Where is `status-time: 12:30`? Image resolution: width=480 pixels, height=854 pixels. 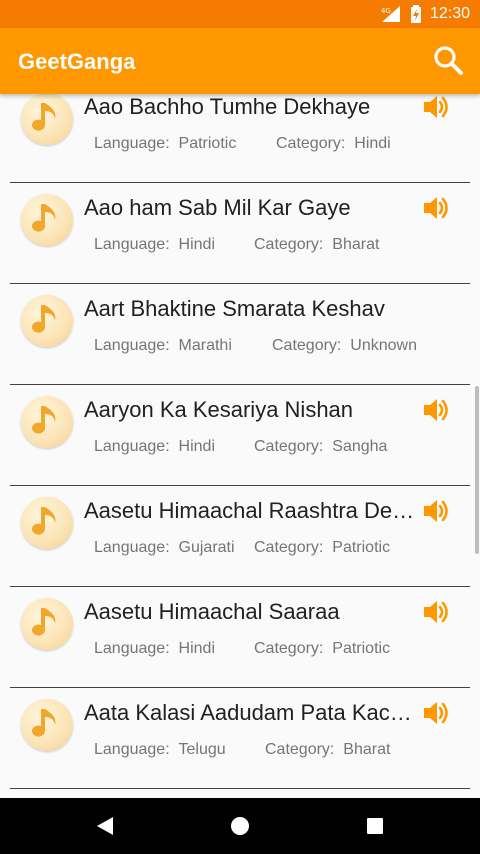 status-time: 12:30 is located at coordinates (449, 13).